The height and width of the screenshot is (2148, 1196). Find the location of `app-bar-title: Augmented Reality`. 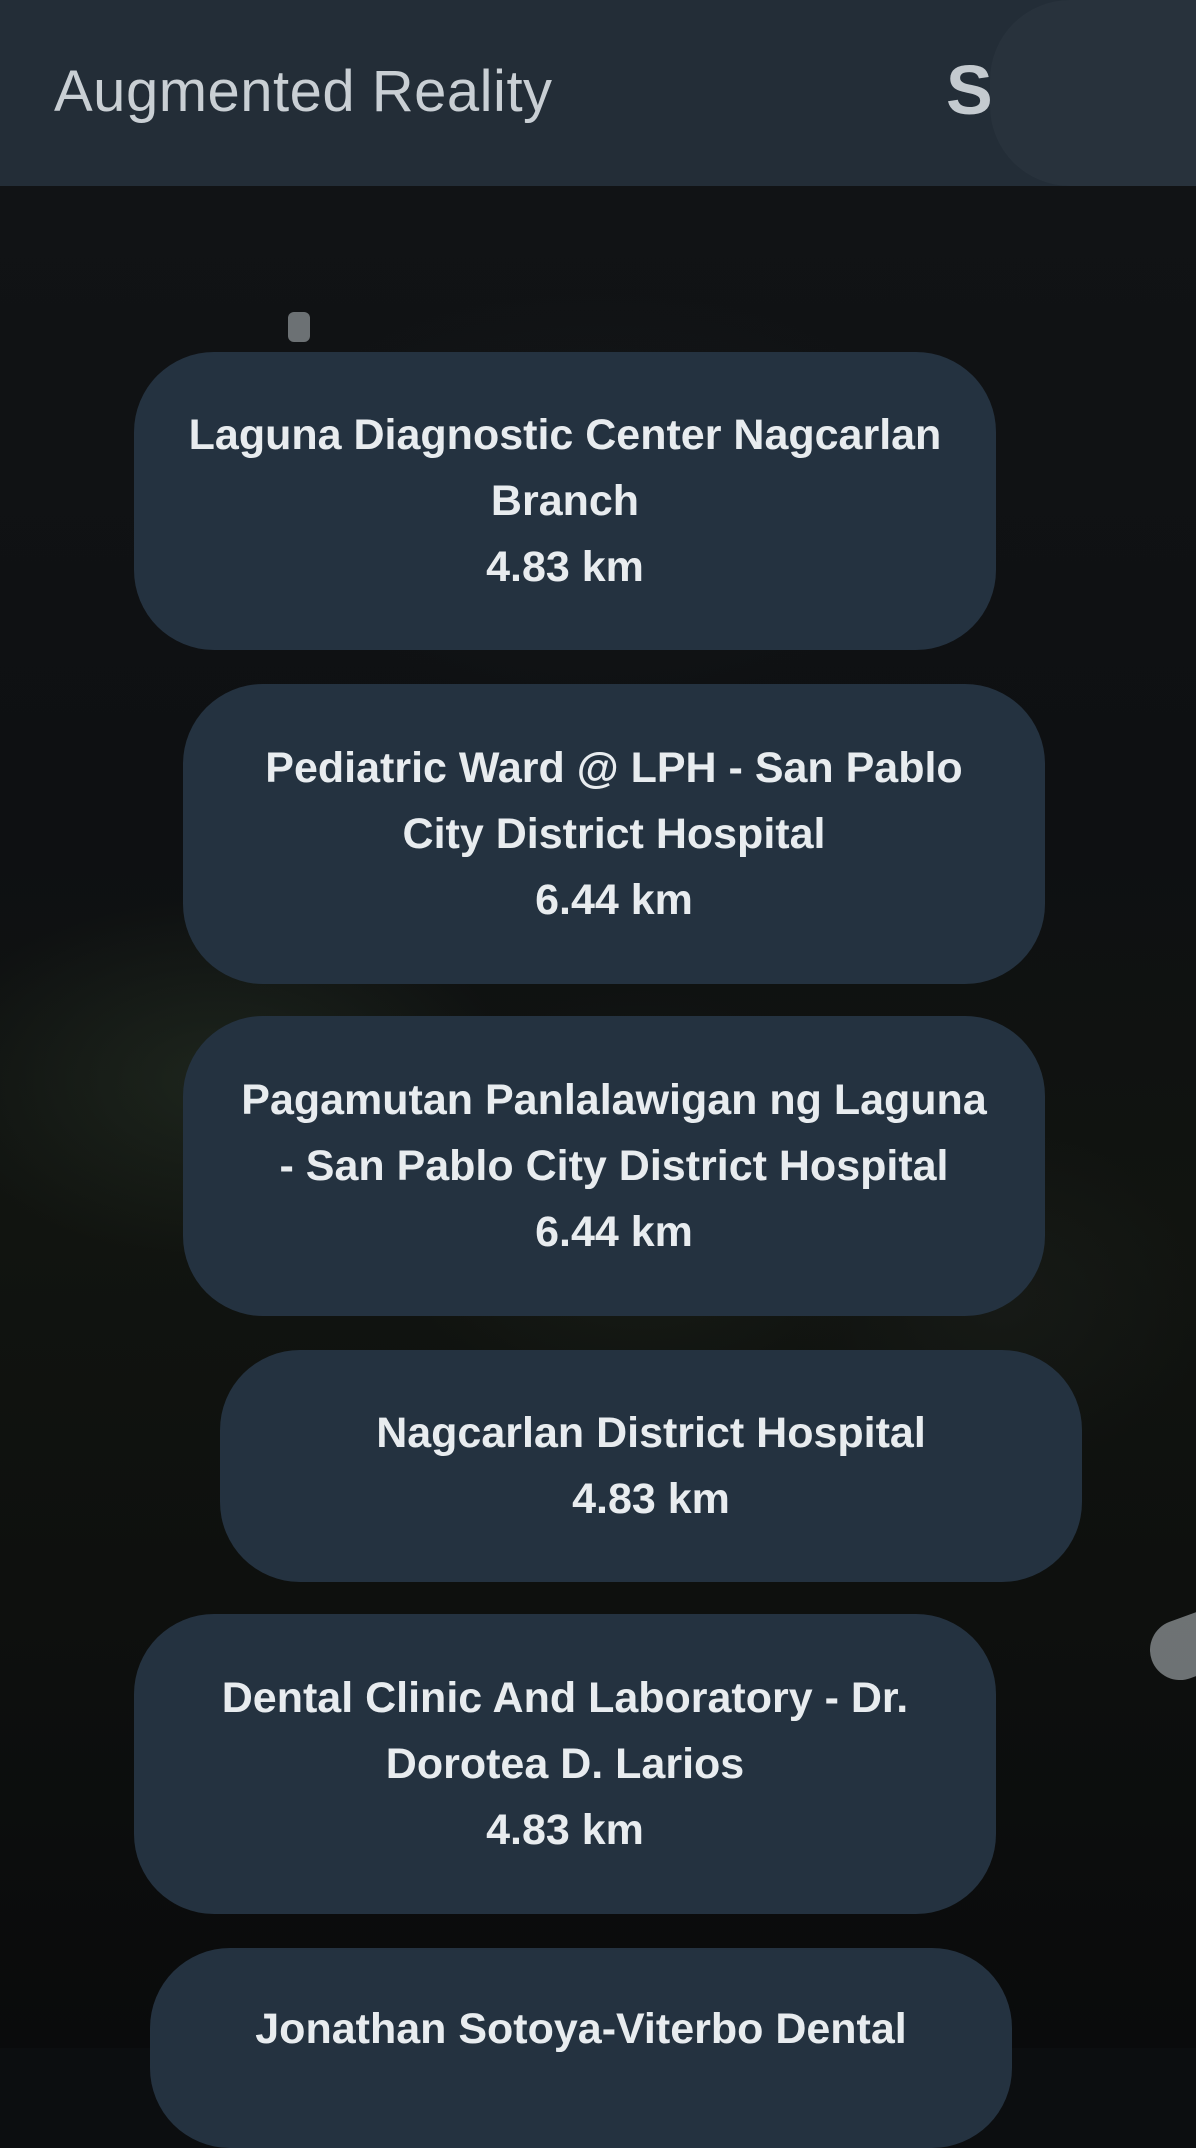

app-bar-title: Augmented Reality is located at coordinates (303, 91).